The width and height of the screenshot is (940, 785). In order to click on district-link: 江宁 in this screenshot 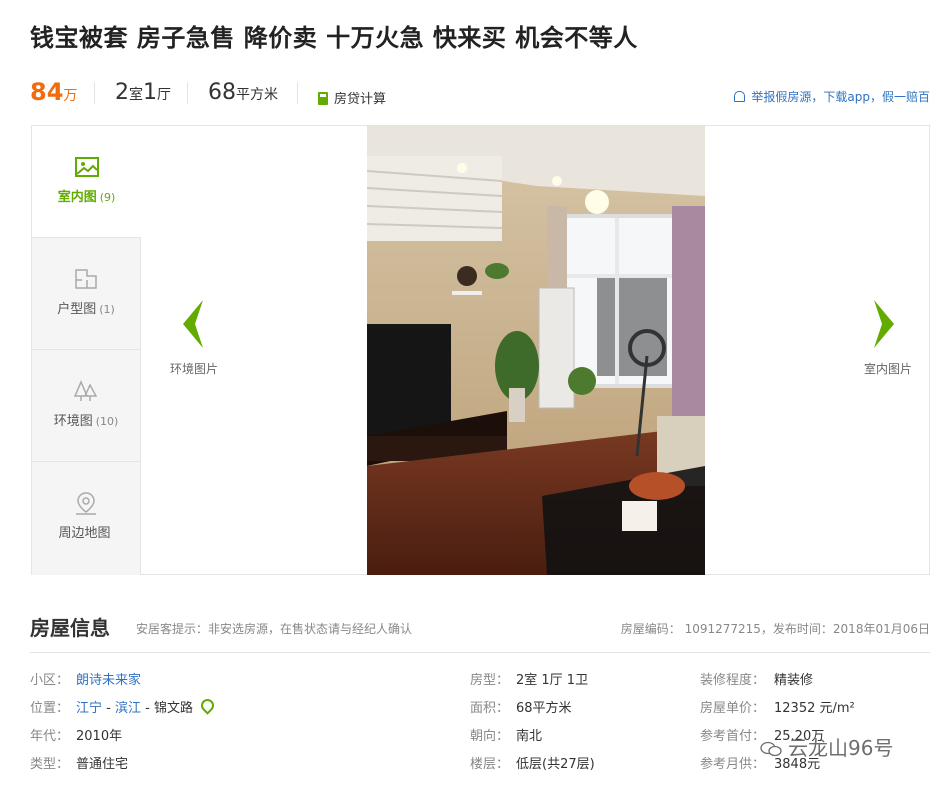, I will do `click(89, 708)`.